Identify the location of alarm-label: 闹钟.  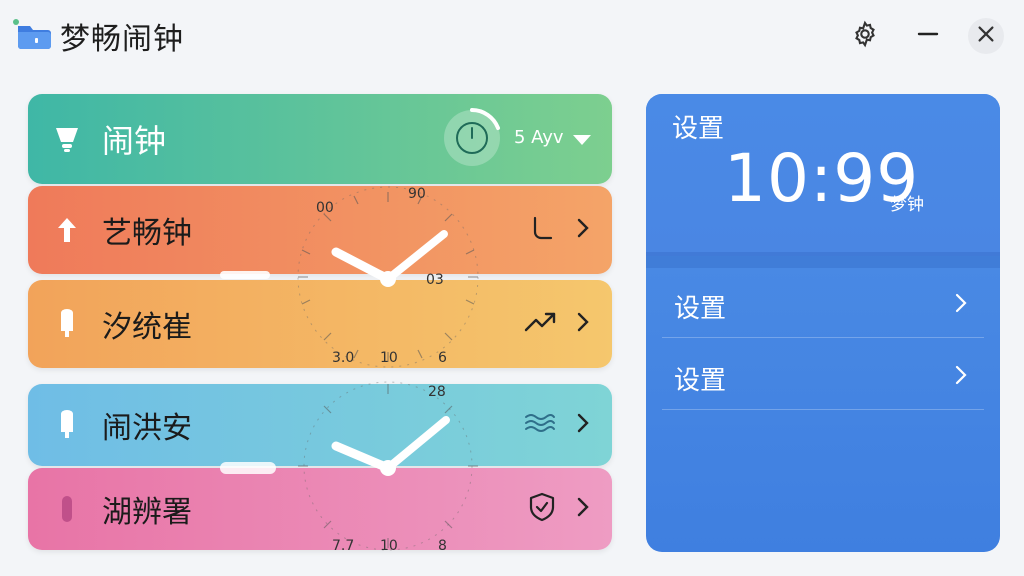
(134, 141).